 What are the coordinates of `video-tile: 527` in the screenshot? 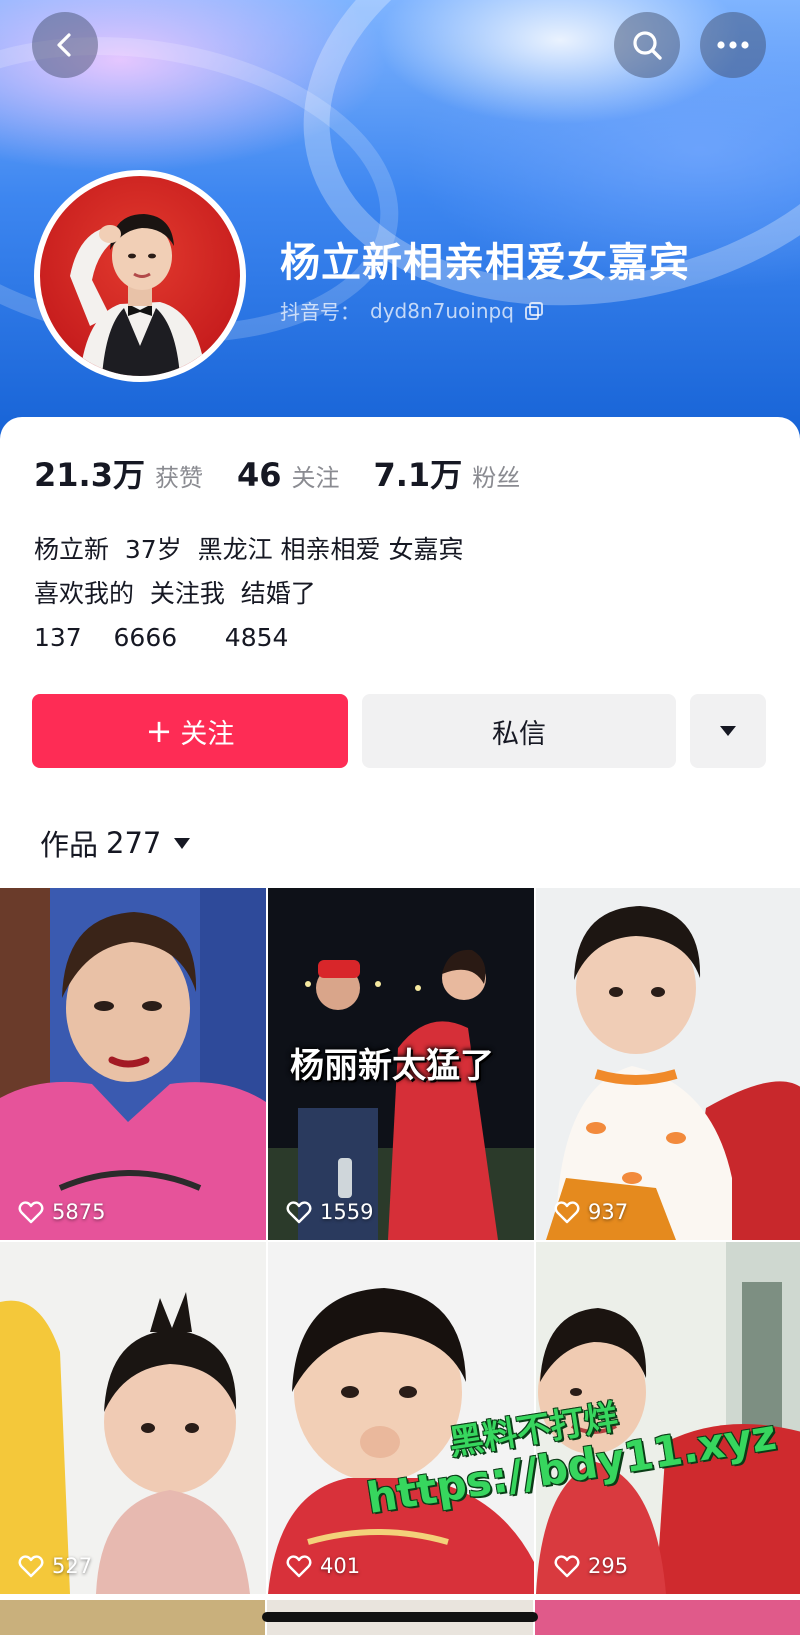 It's located at (133, 1418).